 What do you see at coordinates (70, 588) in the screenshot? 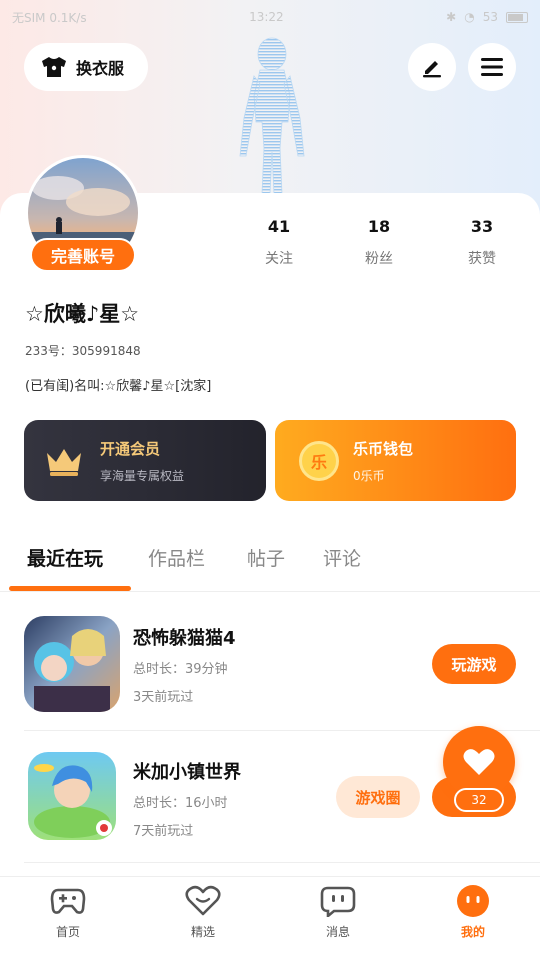
I see `tab-indicator` at bounding box center [70, 588].